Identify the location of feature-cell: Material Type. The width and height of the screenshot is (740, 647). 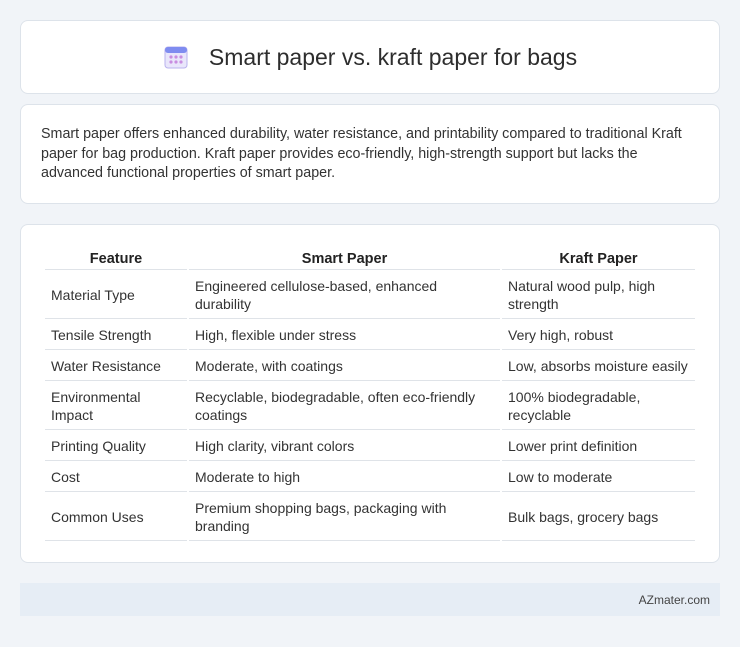
(116, 295).